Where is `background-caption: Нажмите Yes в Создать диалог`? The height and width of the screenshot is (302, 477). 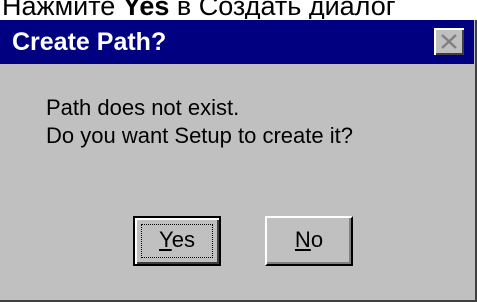 background-caption: Нажмите Yes в Создать диалог is located at coordinates (238, 9).